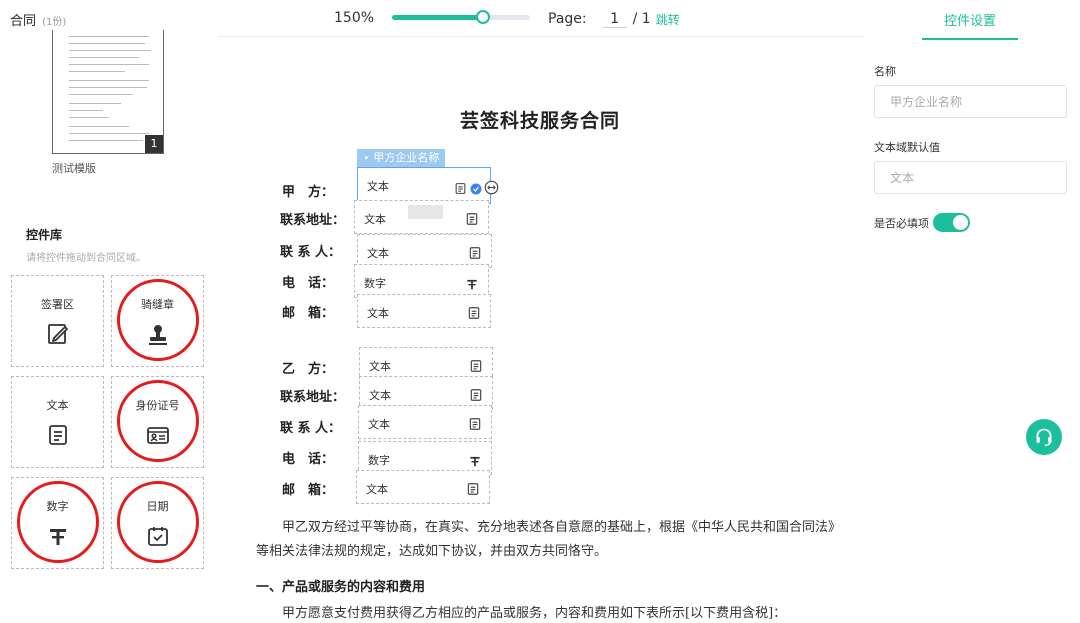 The width and height of the screenshot is (1080, 623). Describe the element at coordinates (313, 220) in the screenshot. I see `party-a-address-label: 联系地址：` at that location.